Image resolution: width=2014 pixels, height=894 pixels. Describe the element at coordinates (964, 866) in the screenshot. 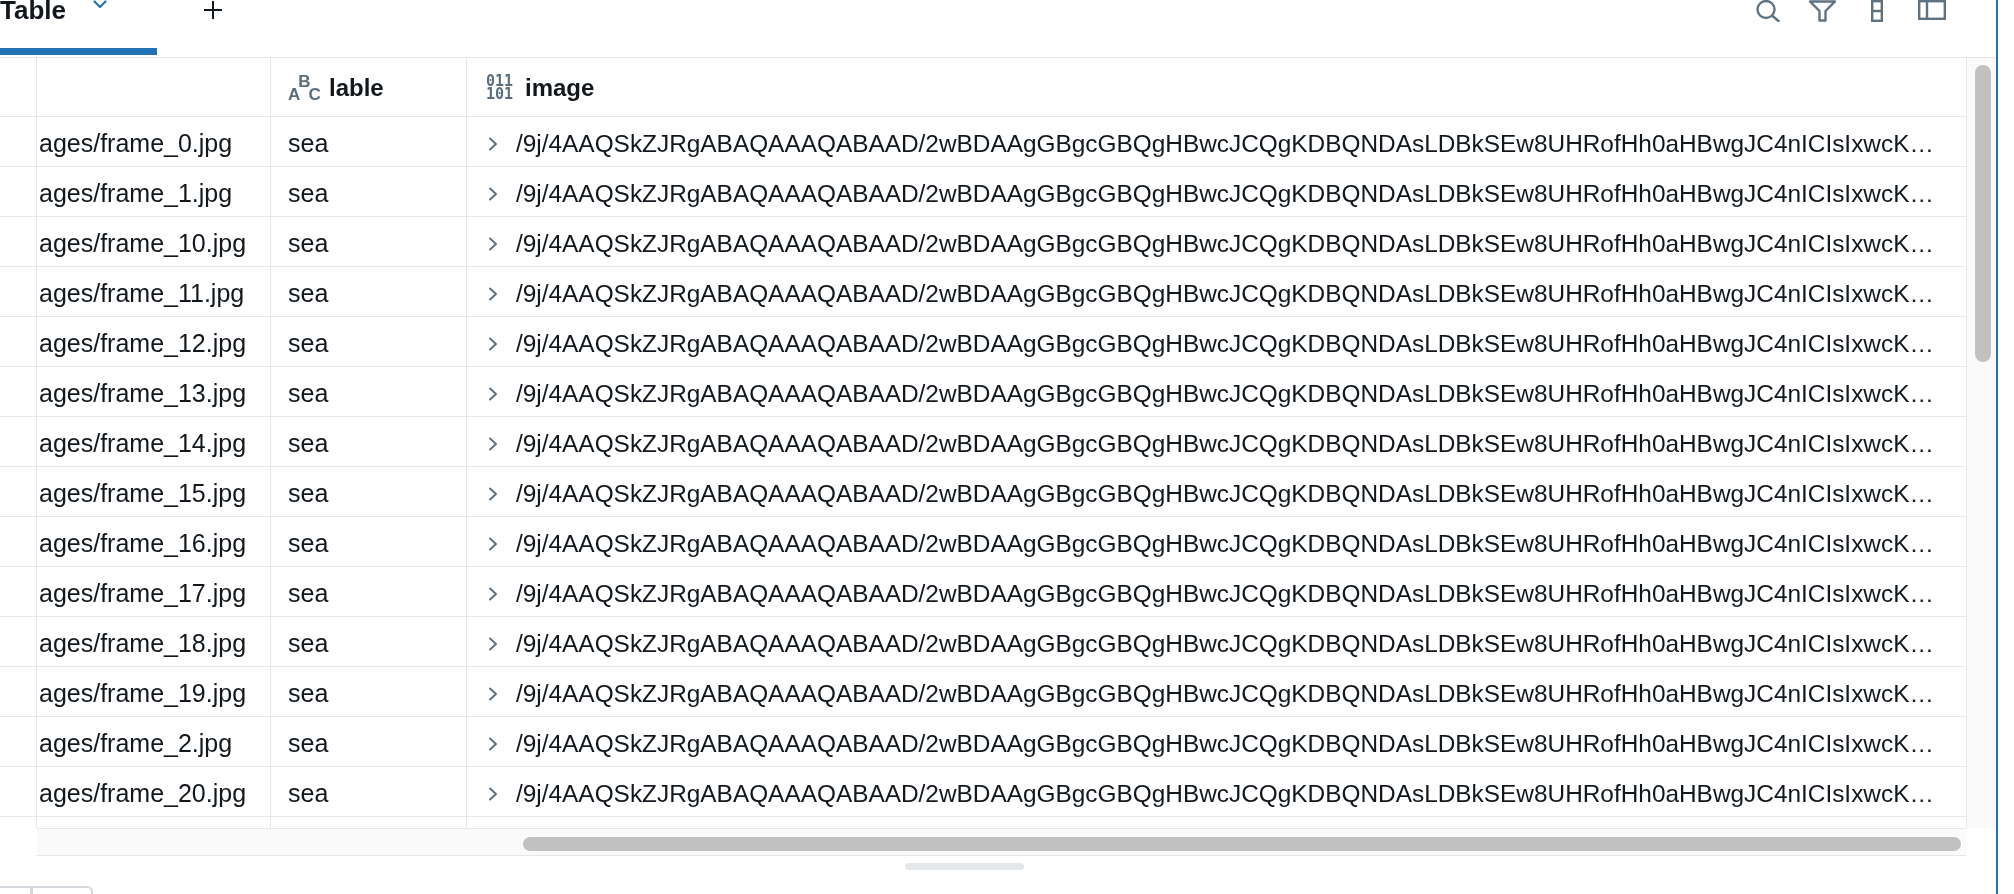

I see `resize-handle` at that location.